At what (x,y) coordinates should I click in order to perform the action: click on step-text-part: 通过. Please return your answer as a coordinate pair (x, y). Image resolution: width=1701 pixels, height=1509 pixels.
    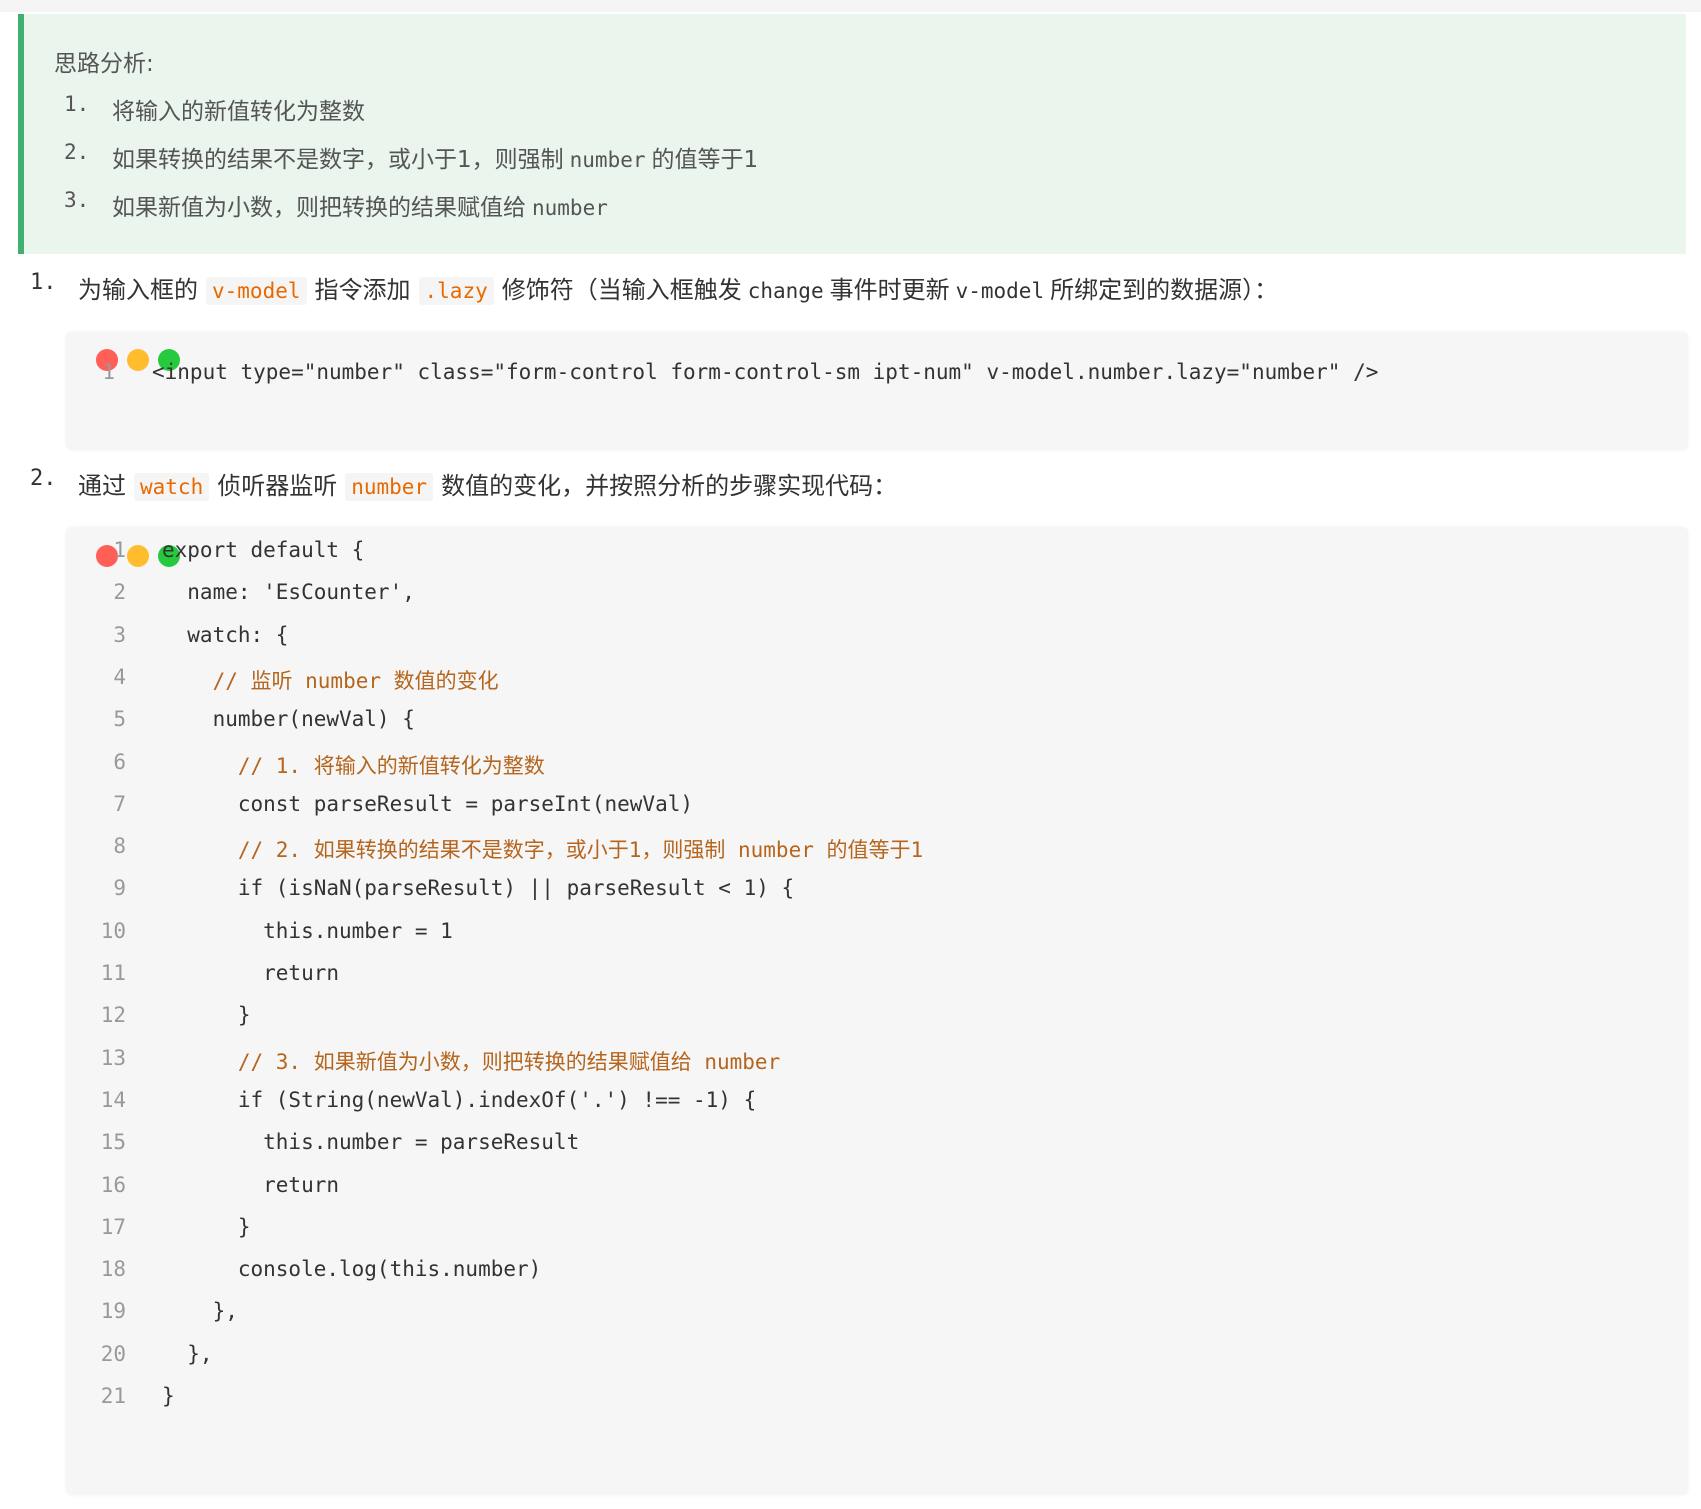
    Looking at the image, I should click on (102, 486).